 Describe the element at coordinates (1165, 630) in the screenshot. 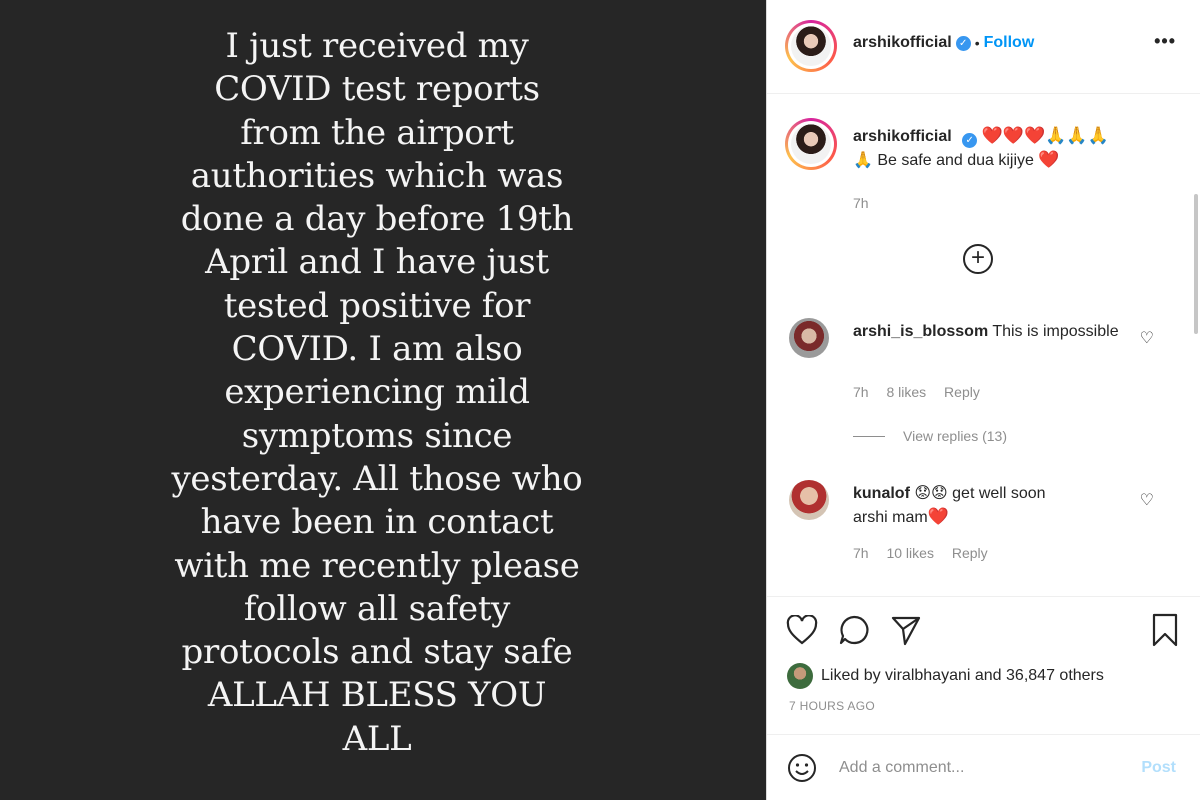

I see `save-bookmark-icon` at that location.